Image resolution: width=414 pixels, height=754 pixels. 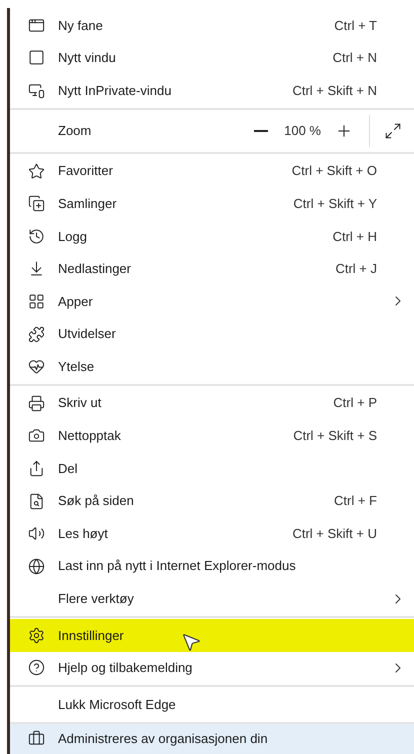 I want to click on menu-item-label: Ytelse, so click(x=76, y=367).